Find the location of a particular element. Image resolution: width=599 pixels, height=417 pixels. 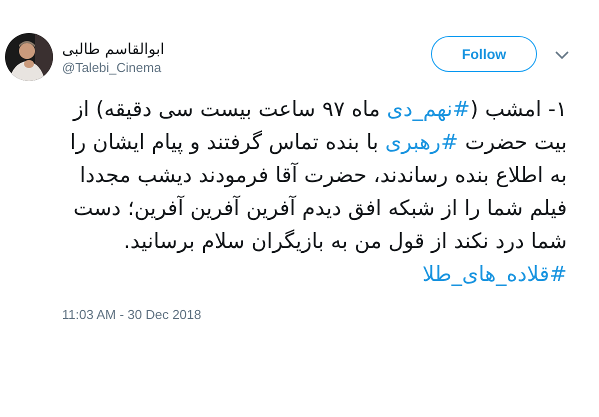

hashtag-link: #رهبری is located at coordinates (421, 142).